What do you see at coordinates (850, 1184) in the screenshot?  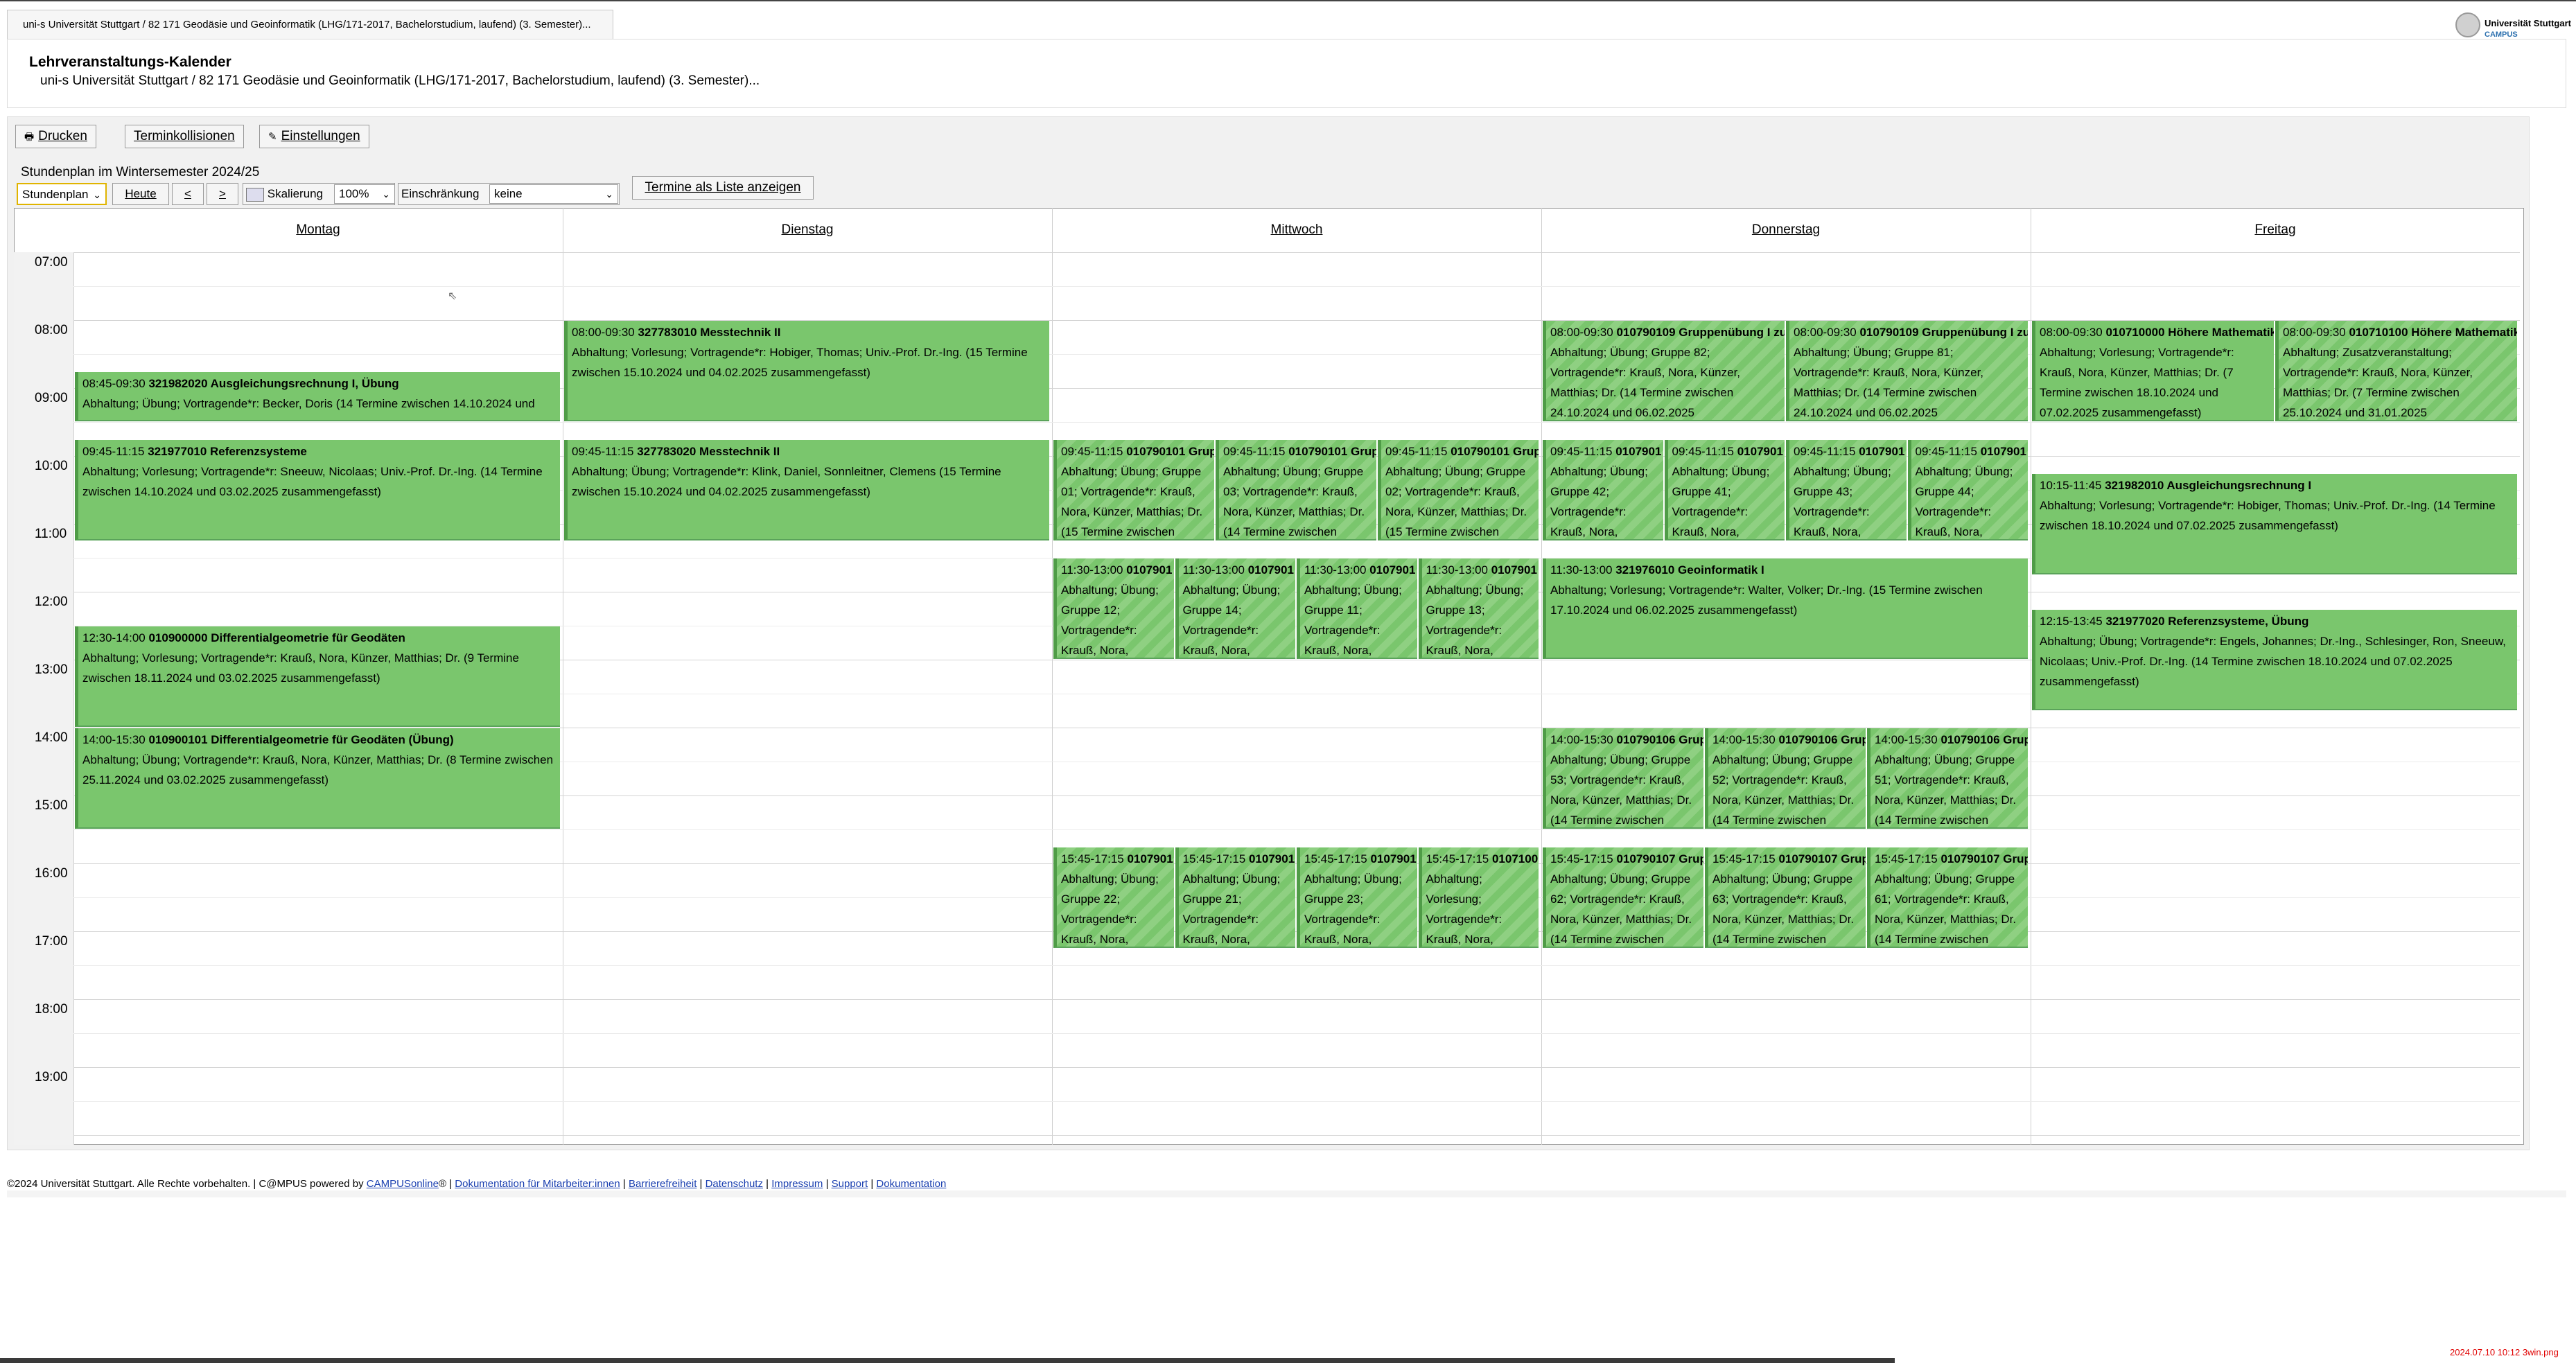 I see `footer-link-support: Support` at bounding box center [850, 1184].